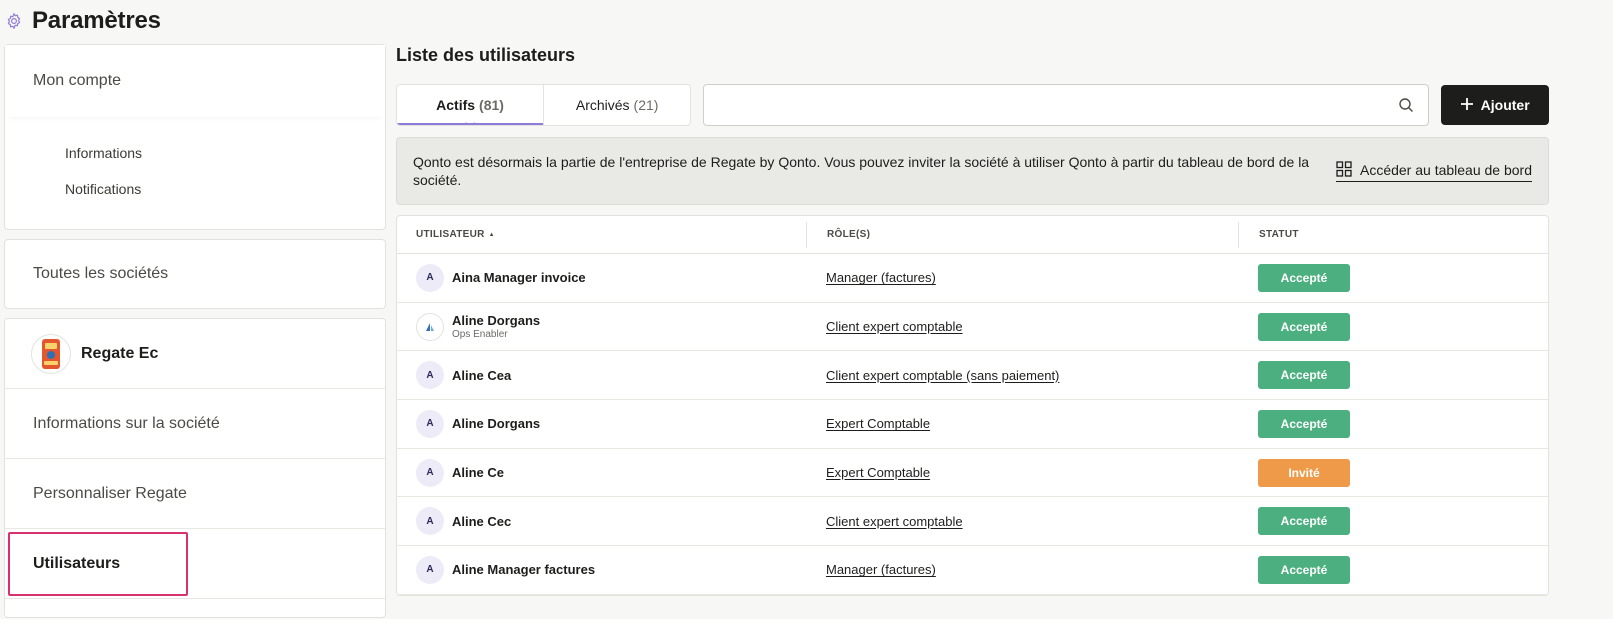 The image size is (1613, 619). I want to click on account-card: Mon compte Informations Notifications, so click(195, 137).